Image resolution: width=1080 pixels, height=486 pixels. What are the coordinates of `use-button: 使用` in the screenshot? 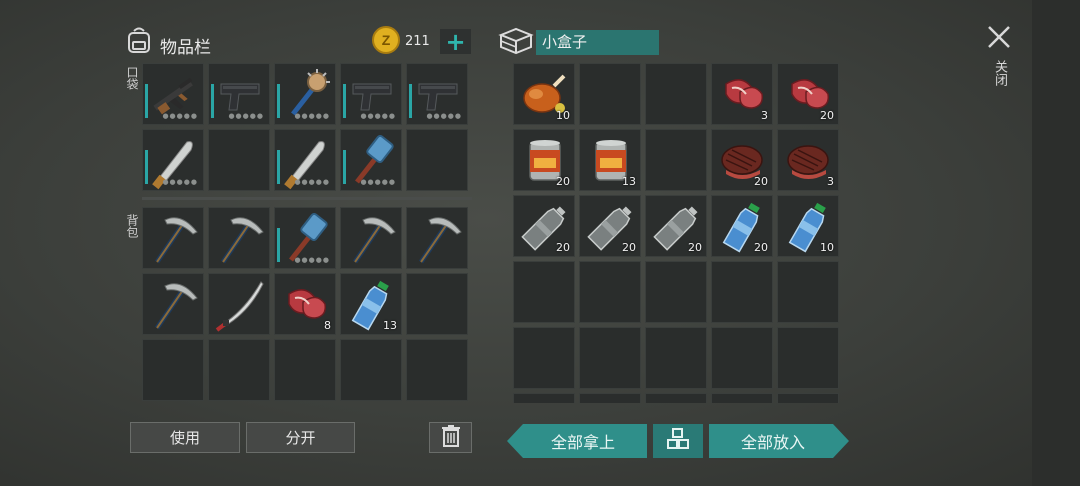 It's located at (185, 437).